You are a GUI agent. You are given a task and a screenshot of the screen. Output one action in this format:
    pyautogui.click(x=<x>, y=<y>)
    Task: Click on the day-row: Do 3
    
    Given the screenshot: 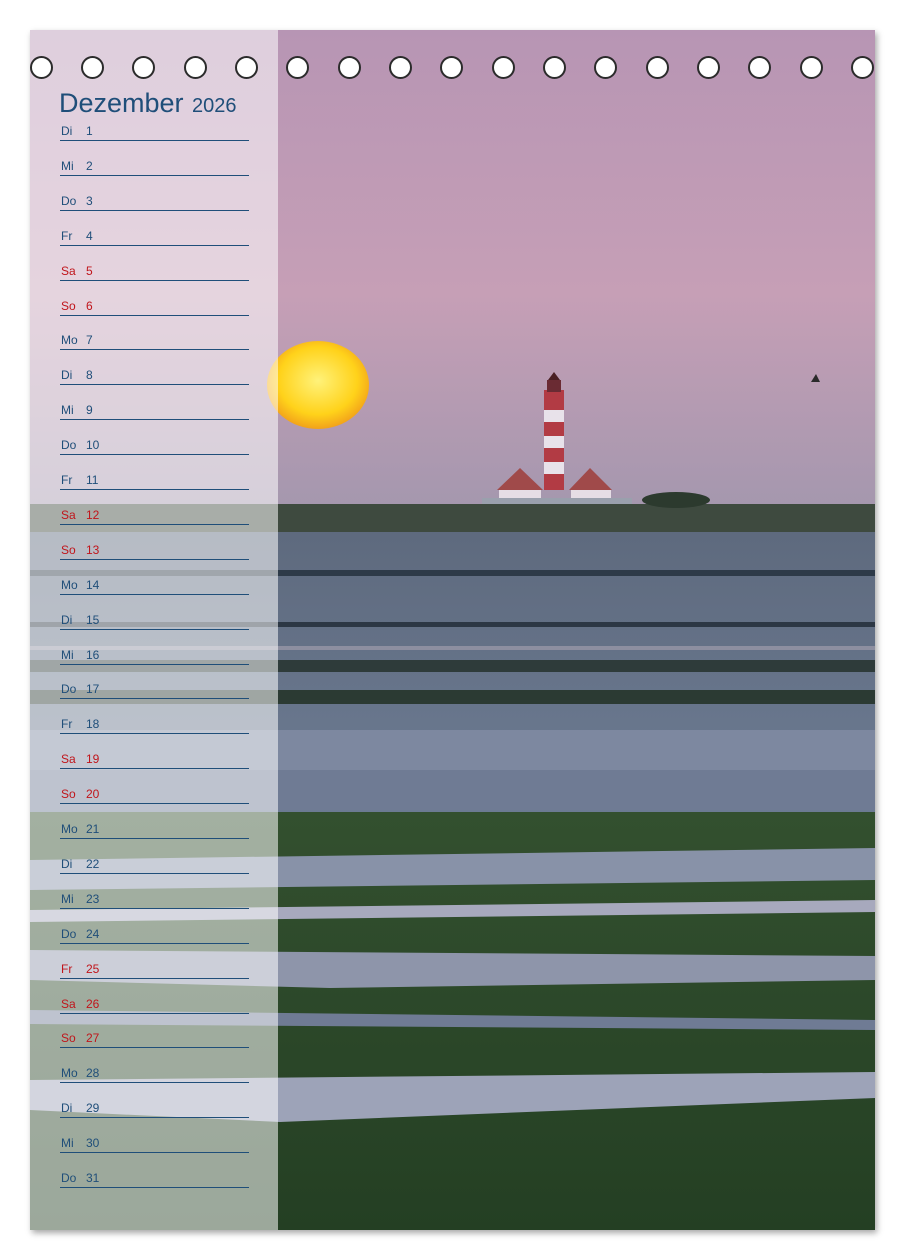 What is the action you would take?
    pyautogui.click(x=154, y=202)
    